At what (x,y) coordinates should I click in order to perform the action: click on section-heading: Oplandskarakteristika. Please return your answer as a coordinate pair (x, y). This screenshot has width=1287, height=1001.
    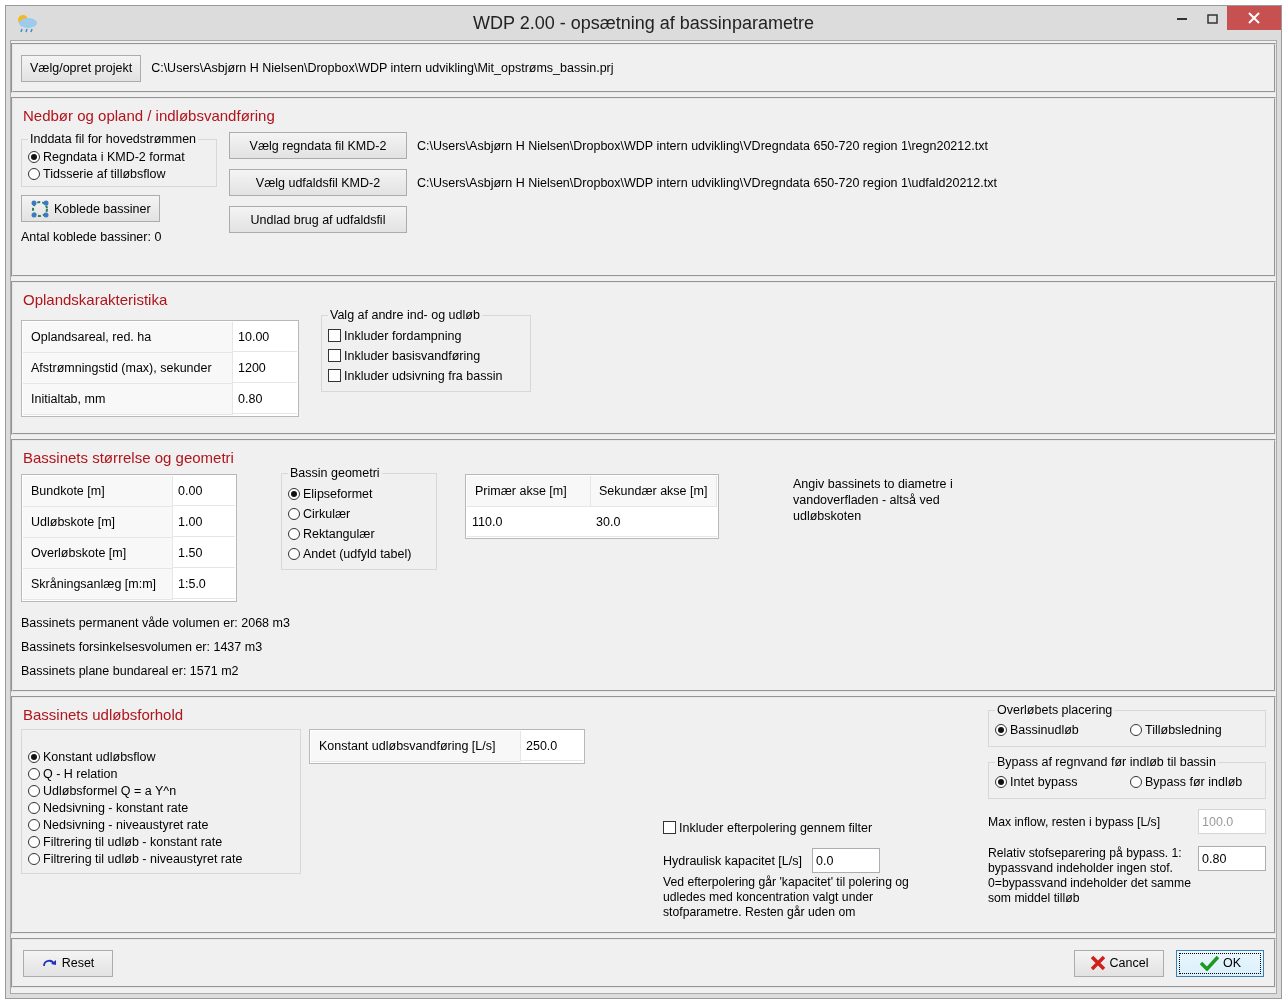
    Looking at the image, I should click on (95, 299).